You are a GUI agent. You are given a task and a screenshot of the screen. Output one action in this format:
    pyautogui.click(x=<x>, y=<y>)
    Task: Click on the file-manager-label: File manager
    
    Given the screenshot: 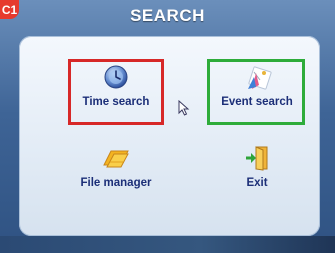 What is the action you would take?
    pyautogui.click(x=116, y=183)
    